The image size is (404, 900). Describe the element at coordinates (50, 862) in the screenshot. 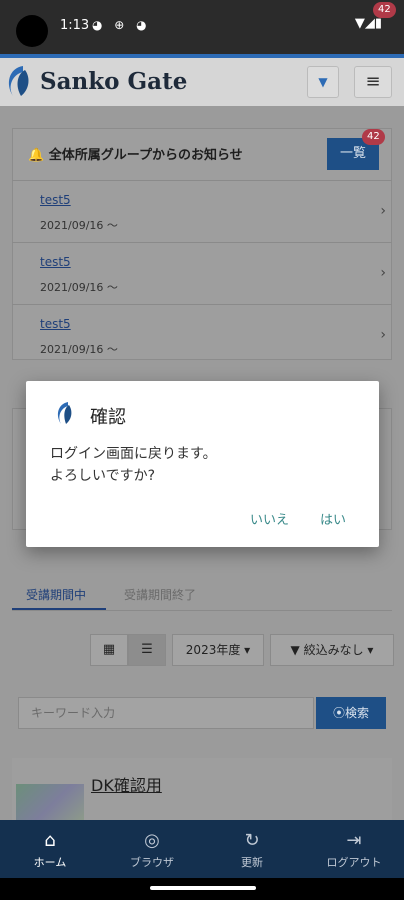

I see `nav-home-label: ホーム` at that location.